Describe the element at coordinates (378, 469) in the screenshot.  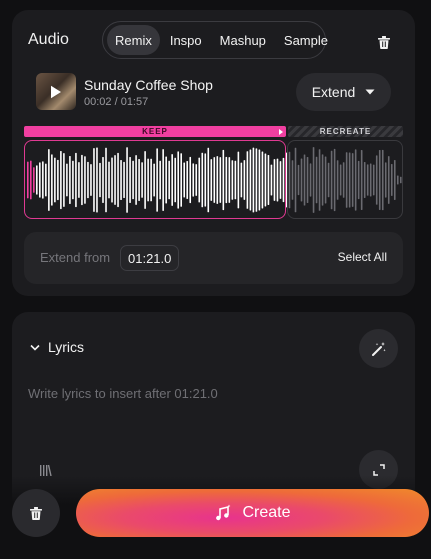
I see `expand-icon` at that location.